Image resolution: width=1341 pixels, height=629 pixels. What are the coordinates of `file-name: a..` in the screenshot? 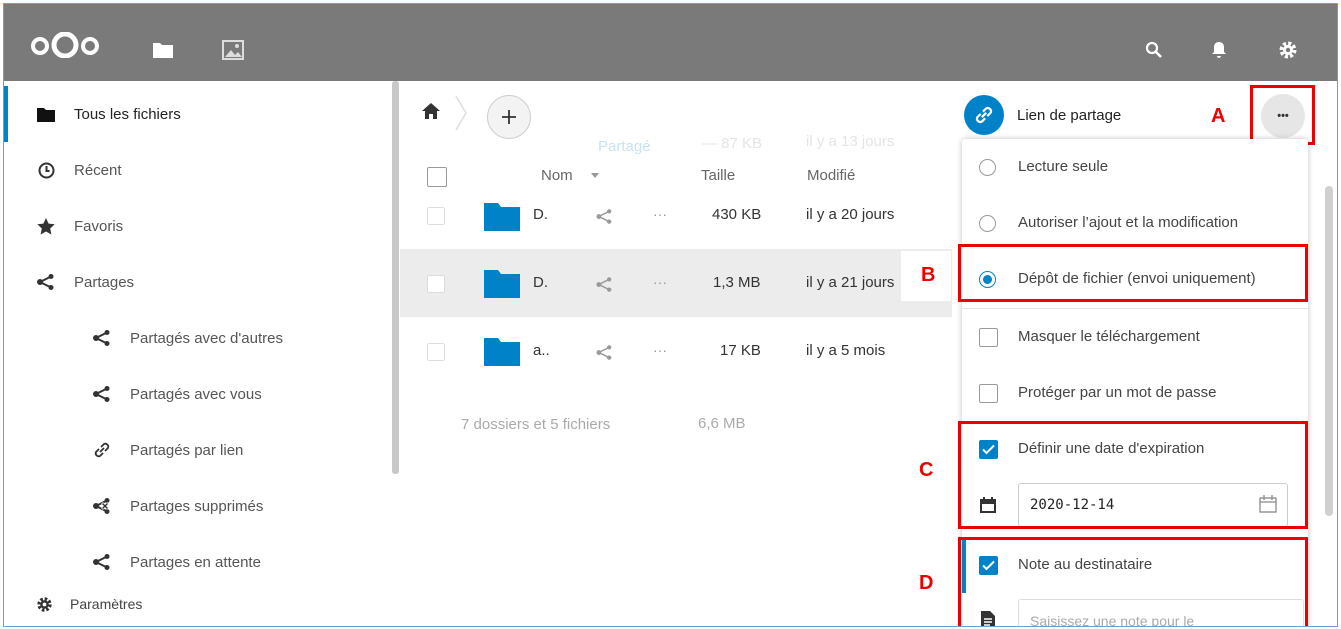 It's located at (541, 350).